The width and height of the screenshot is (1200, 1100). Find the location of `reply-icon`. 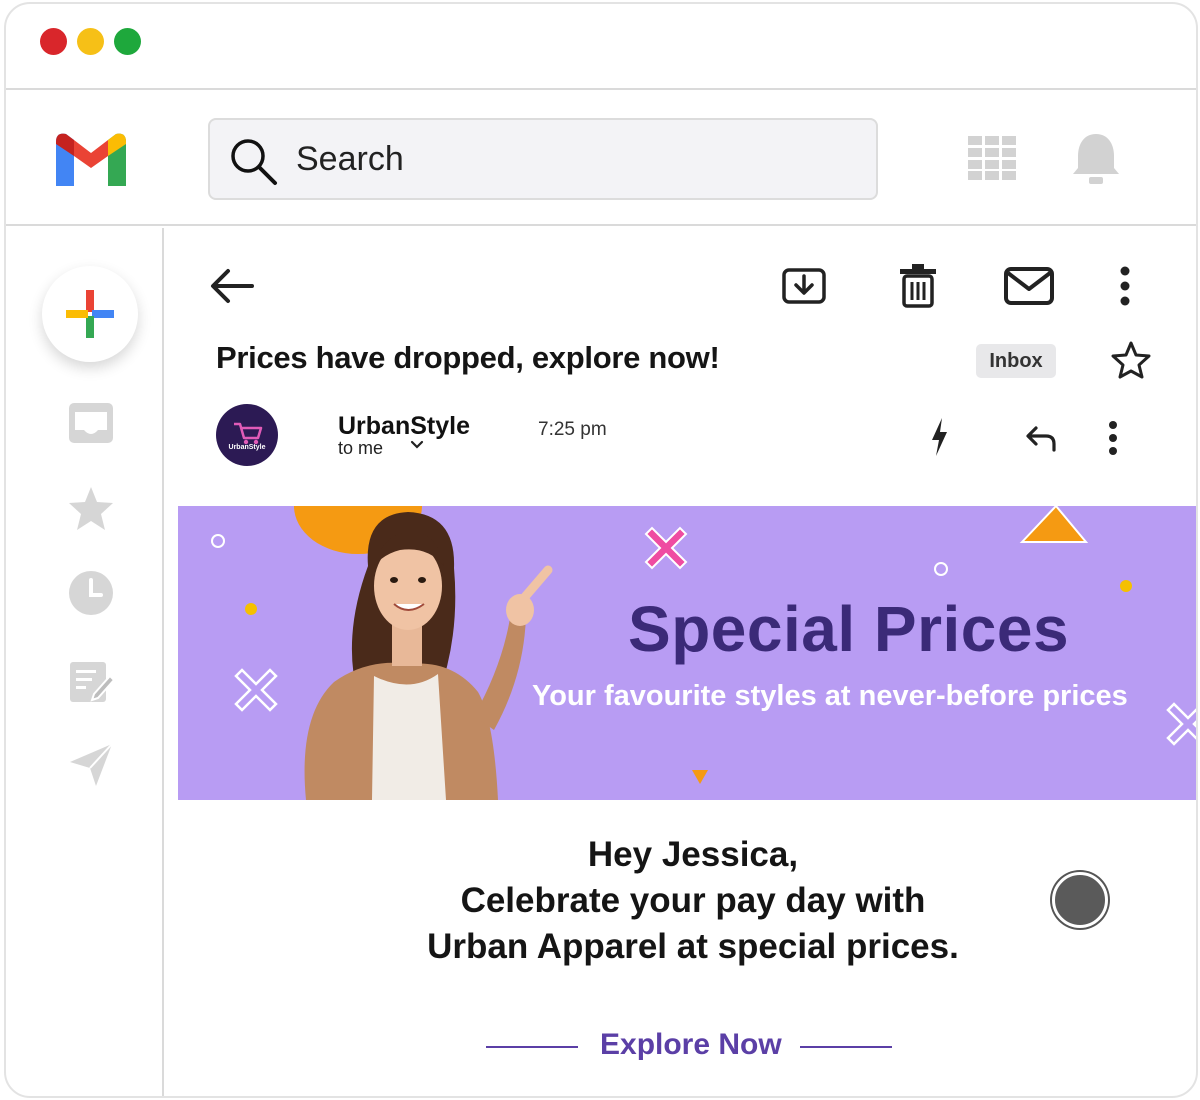

reply-icon is located at coordinates (1041, 438).